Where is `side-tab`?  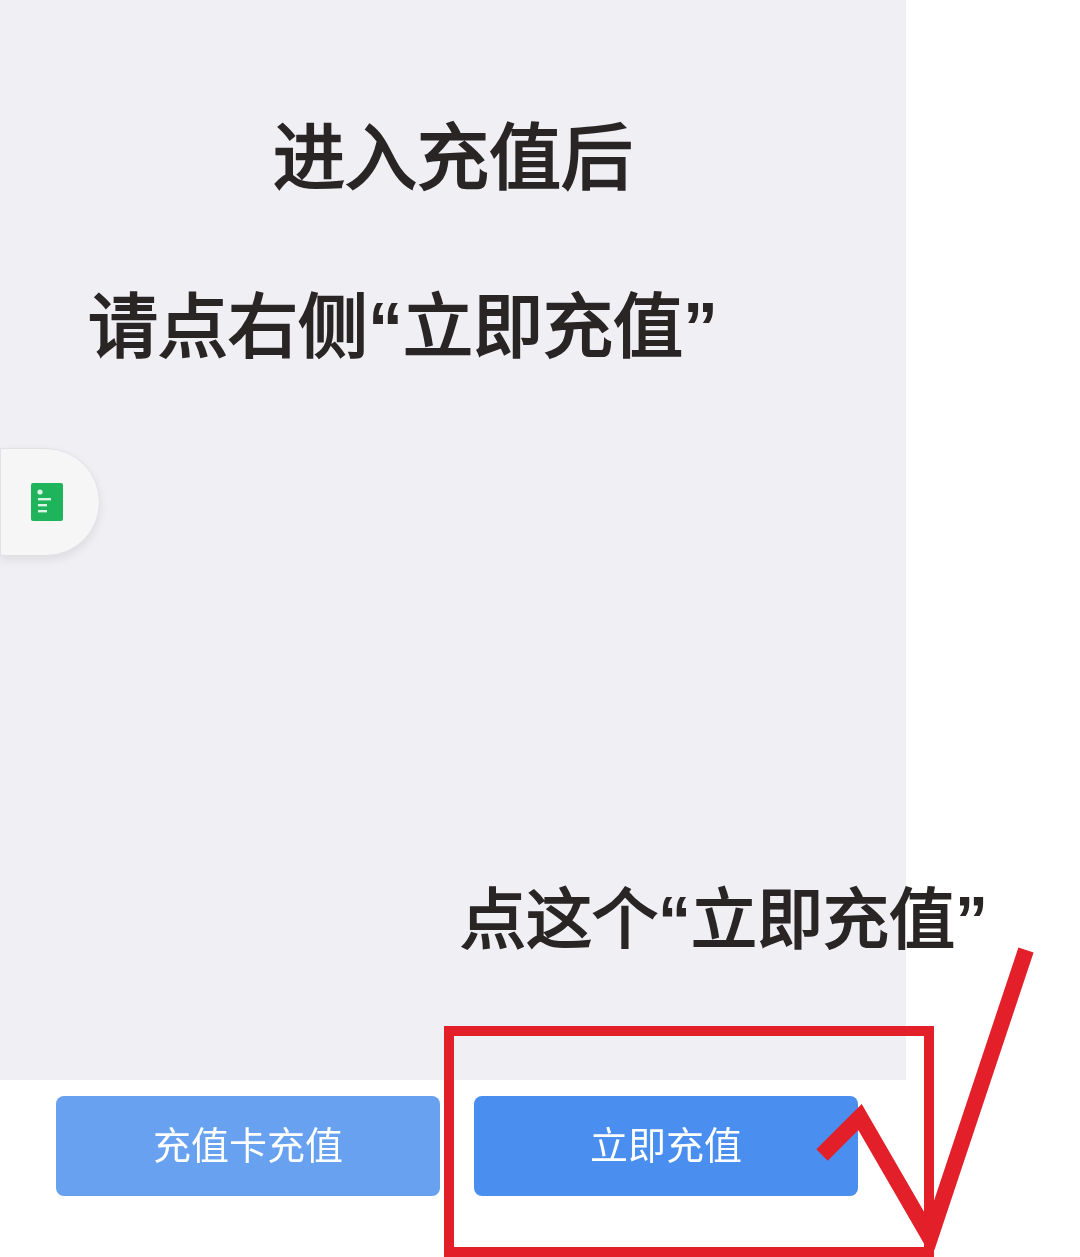 side-tab is located at coordinates (50, 502).